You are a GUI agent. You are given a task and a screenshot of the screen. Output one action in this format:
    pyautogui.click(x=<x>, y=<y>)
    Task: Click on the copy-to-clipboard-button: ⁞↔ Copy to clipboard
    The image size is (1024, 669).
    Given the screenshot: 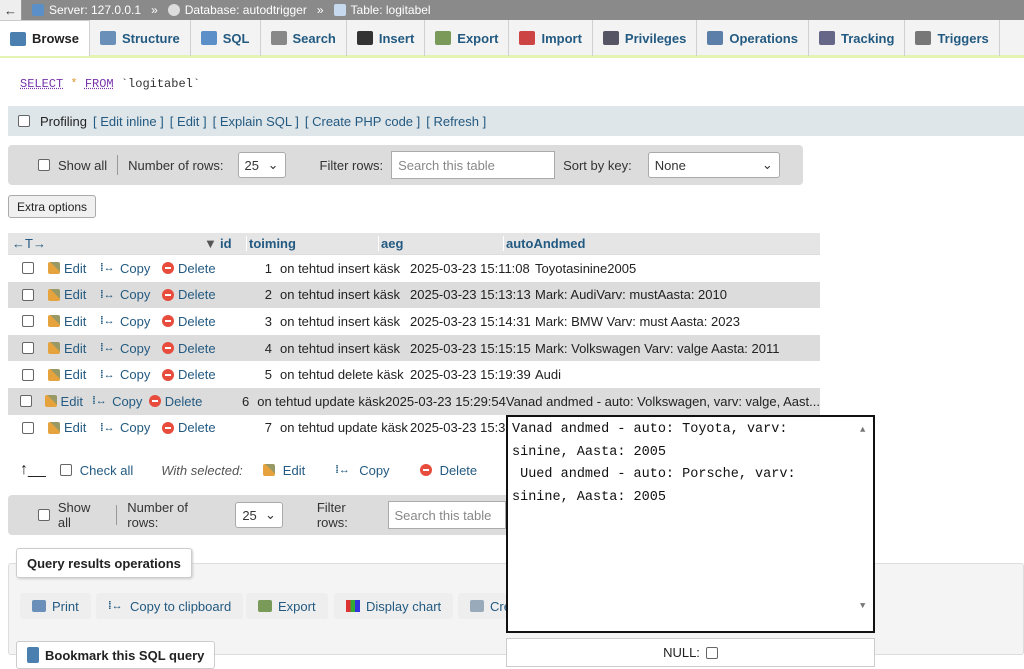 What is the action you would take?
    pyautogui.click(x=170, y=606)
    